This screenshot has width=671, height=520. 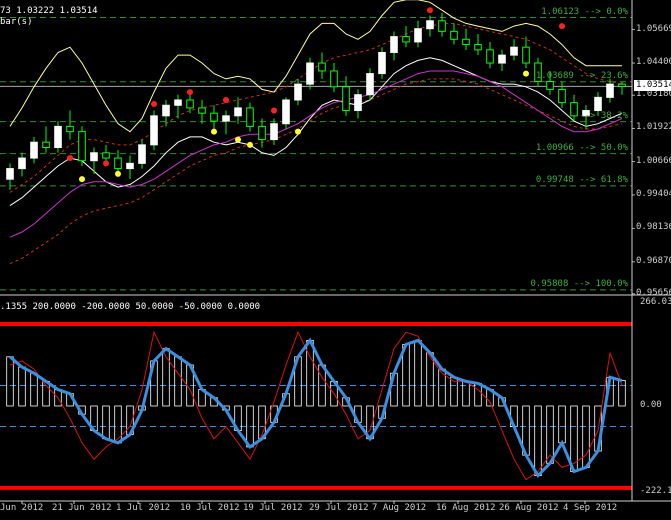 What do you see at coordinates (653, 260) in the screenshot?
I see `price-axis-label: 0.96870` at bounding box center [653, 260].